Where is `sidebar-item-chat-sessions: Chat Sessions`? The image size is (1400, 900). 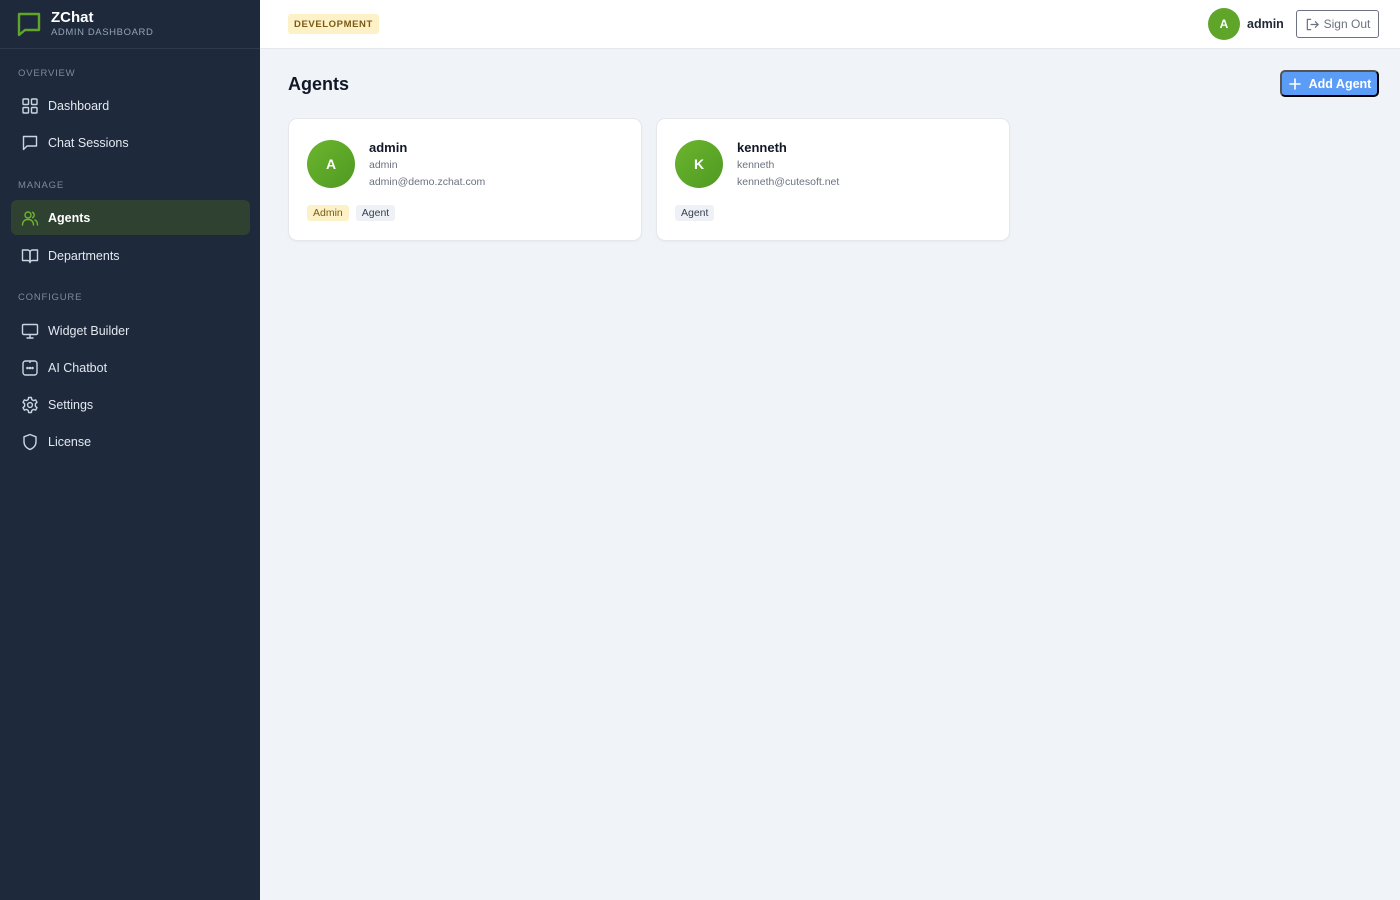
sidebar-item-chat-sessions: Chat Sessions is located at coordinates (130, 142).